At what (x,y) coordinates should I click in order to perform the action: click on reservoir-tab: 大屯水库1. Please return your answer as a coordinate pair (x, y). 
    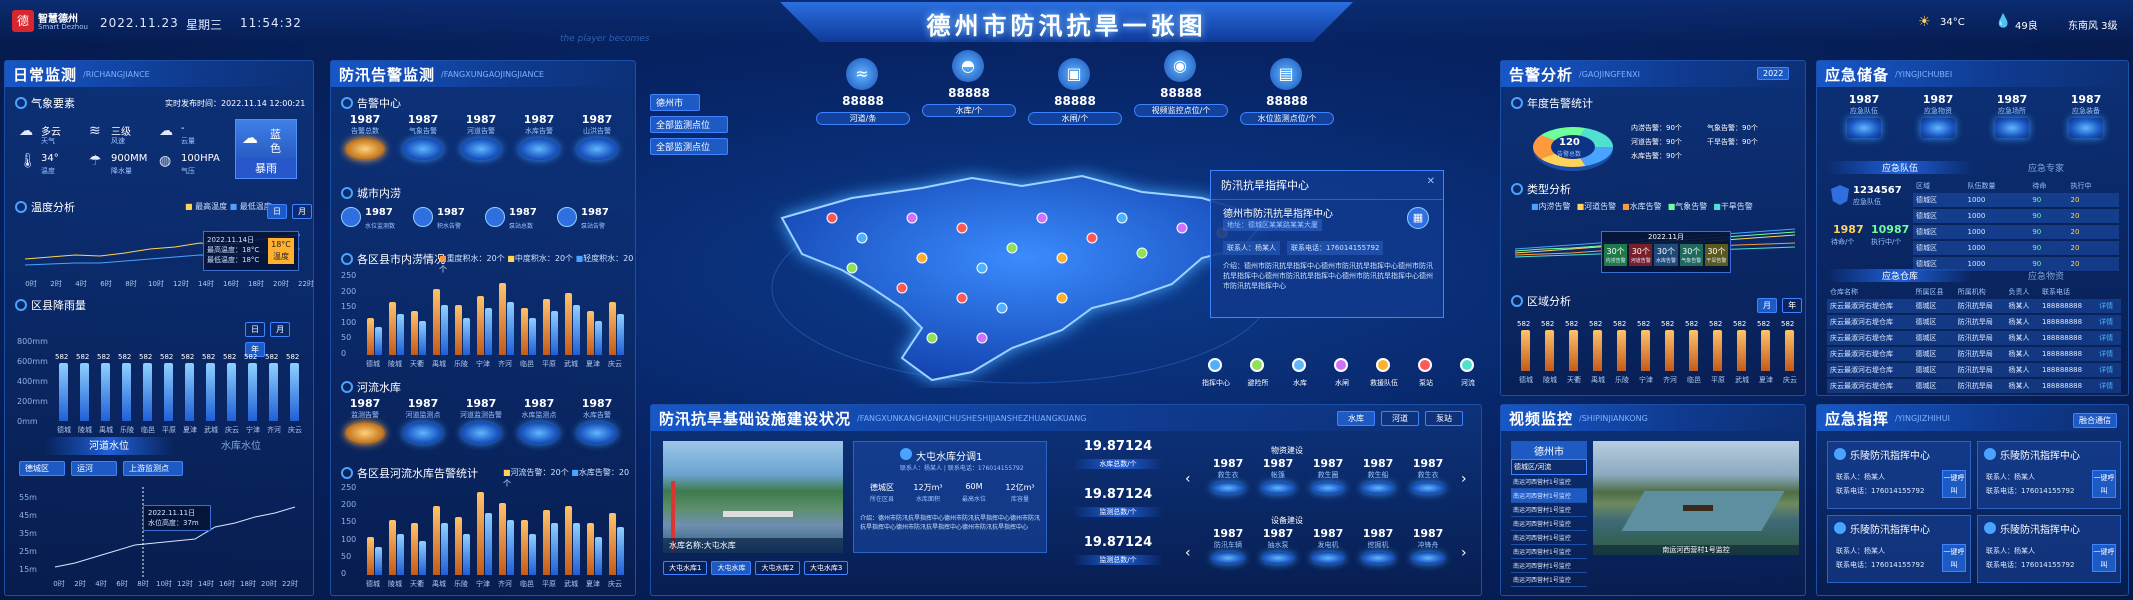
    Looking at the image, I should click on (685, 568).